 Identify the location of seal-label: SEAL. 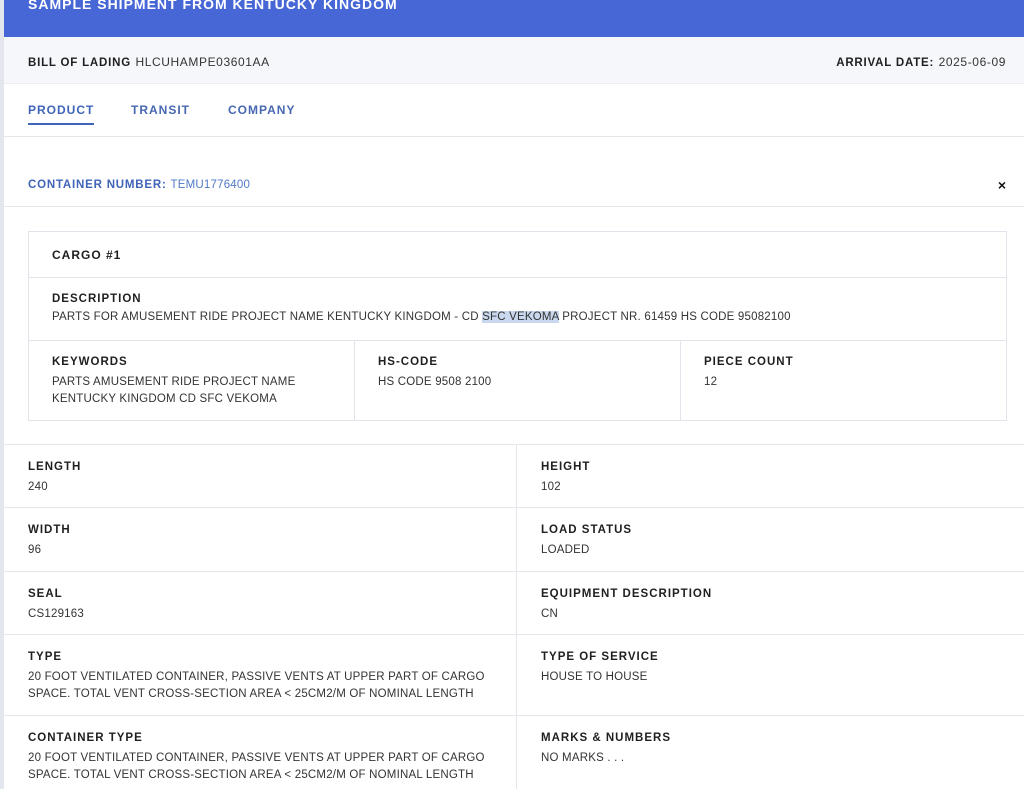
(45, 594).